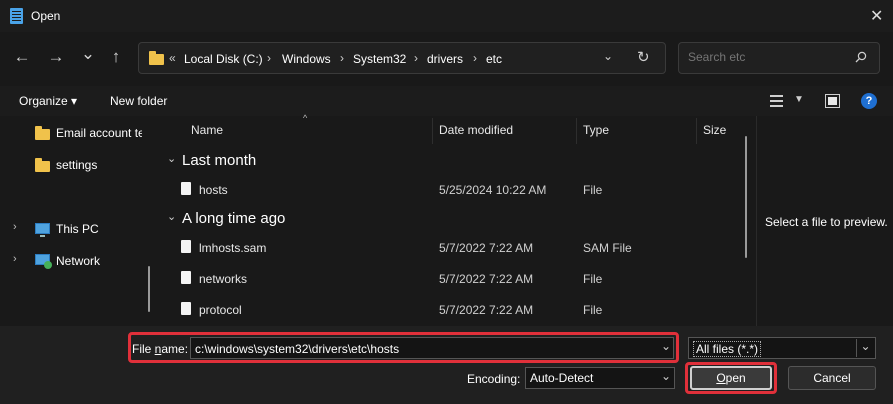 The image size is (893, 404). Describe the element at coordinates (876, 16) in the screenshot. I see `close-icon: ✕` at that location.